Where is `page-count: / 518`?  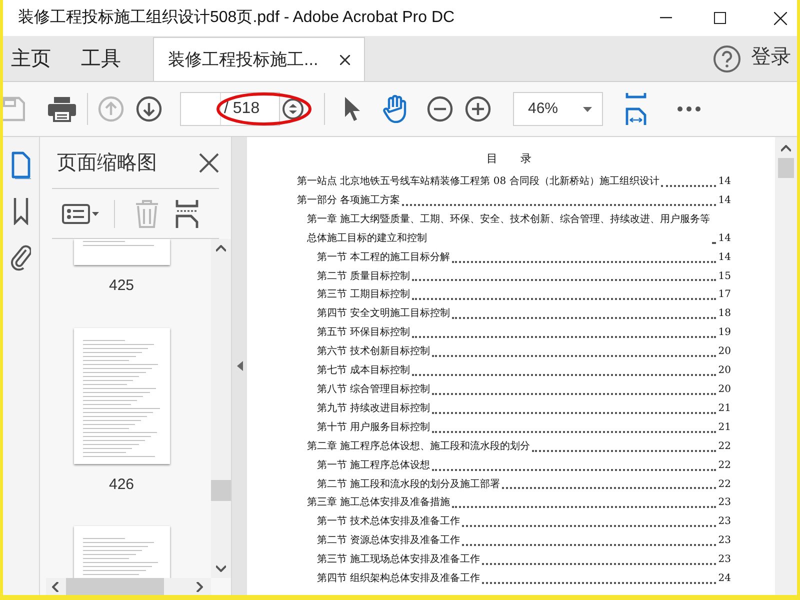 page-count: / 518 is located at coordinates (242, 109).